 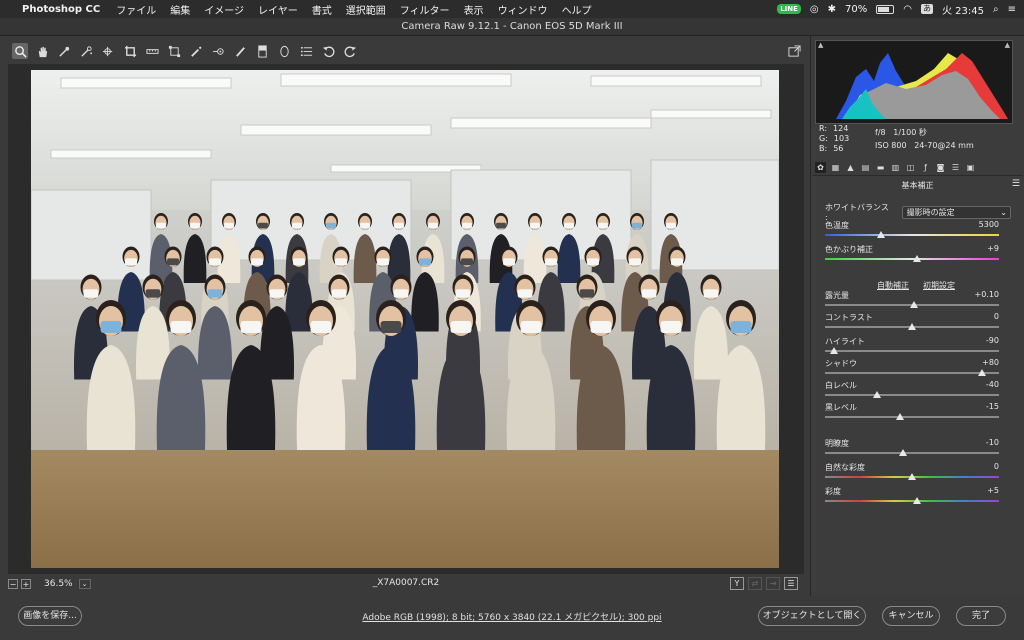 What do you see at coordinates (895, 167) in the screenshot?
I see `tab-lens-icon: ▥` at bounding box center [895, 167].